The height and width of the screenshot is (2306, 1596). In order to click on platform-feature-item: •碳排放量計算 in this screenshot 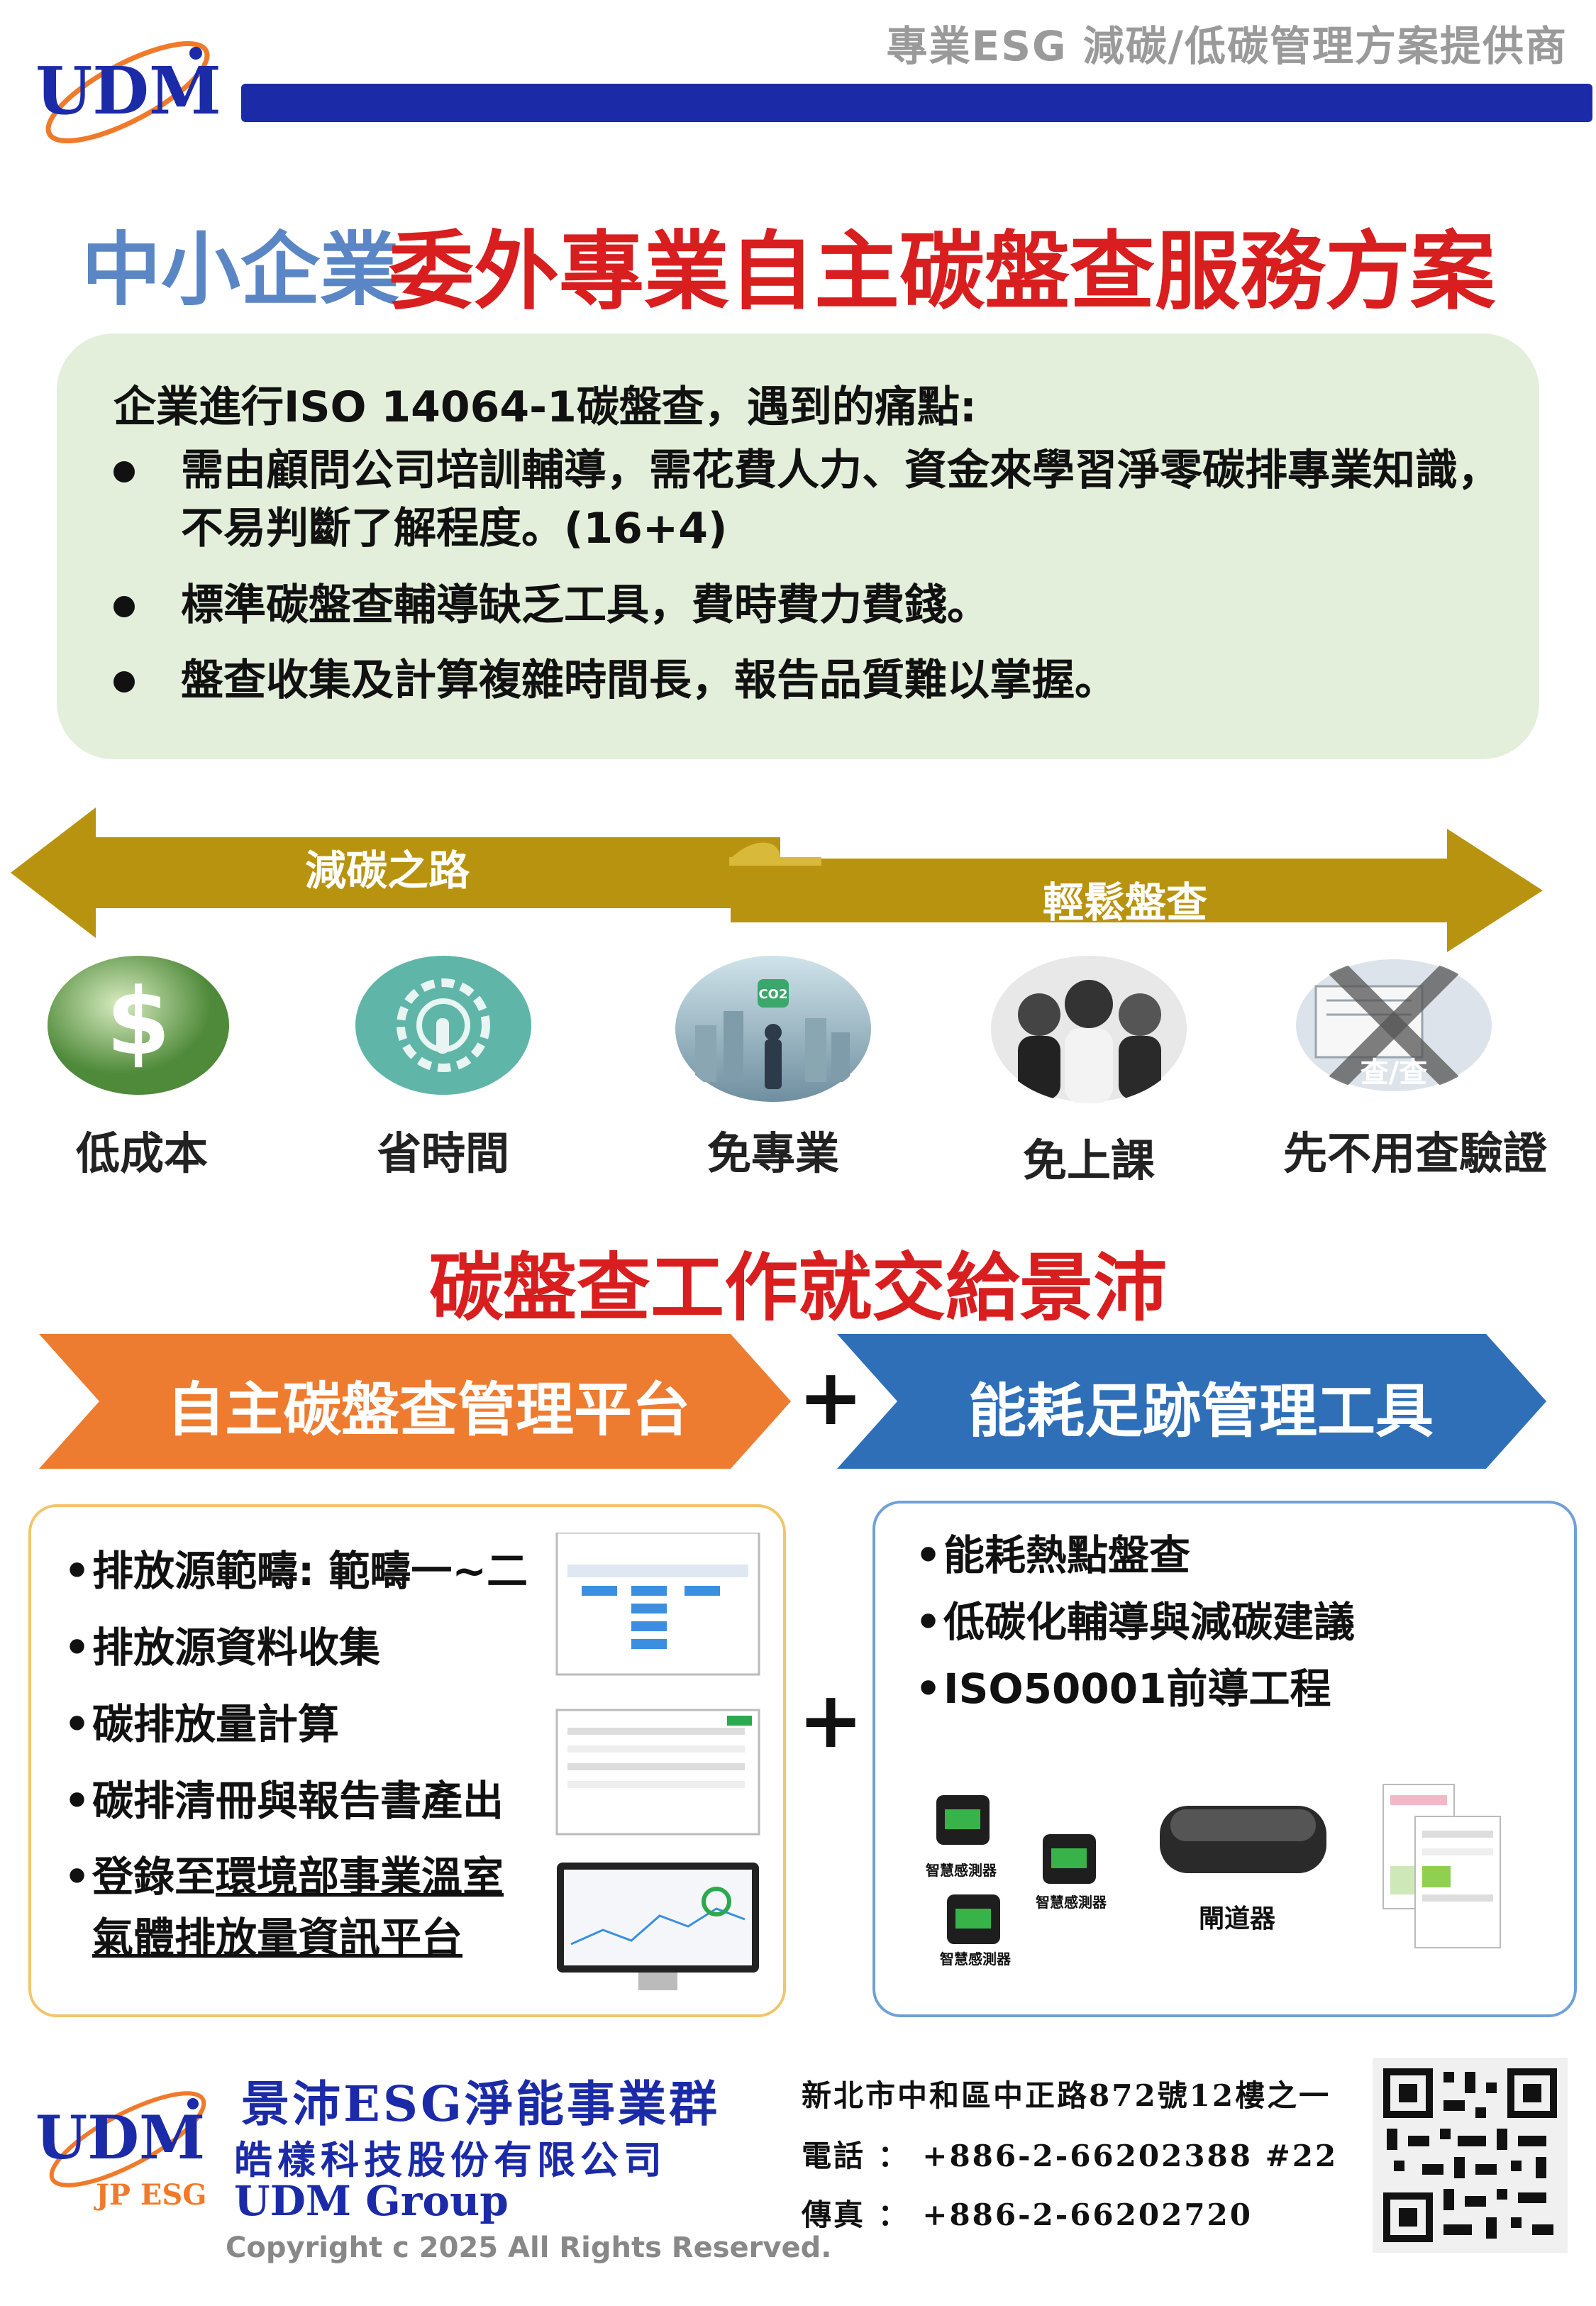, I will do `click(202, 1724)`.